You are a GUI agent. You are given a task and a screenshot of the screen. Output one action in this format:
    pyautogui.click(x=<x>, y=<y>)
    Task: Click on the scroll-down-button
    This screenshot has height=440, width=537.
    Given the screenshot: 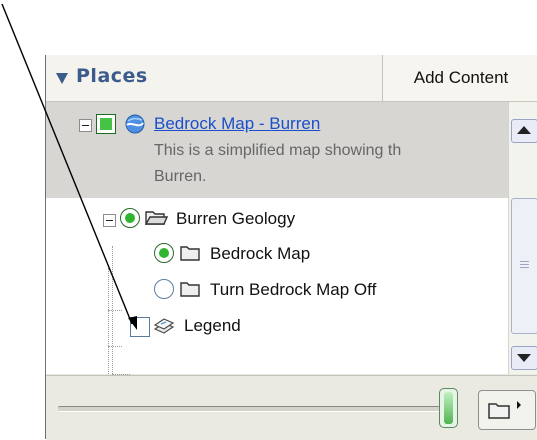 What is the action you would take?
    pyautogui.click(x=524, y=358)
    